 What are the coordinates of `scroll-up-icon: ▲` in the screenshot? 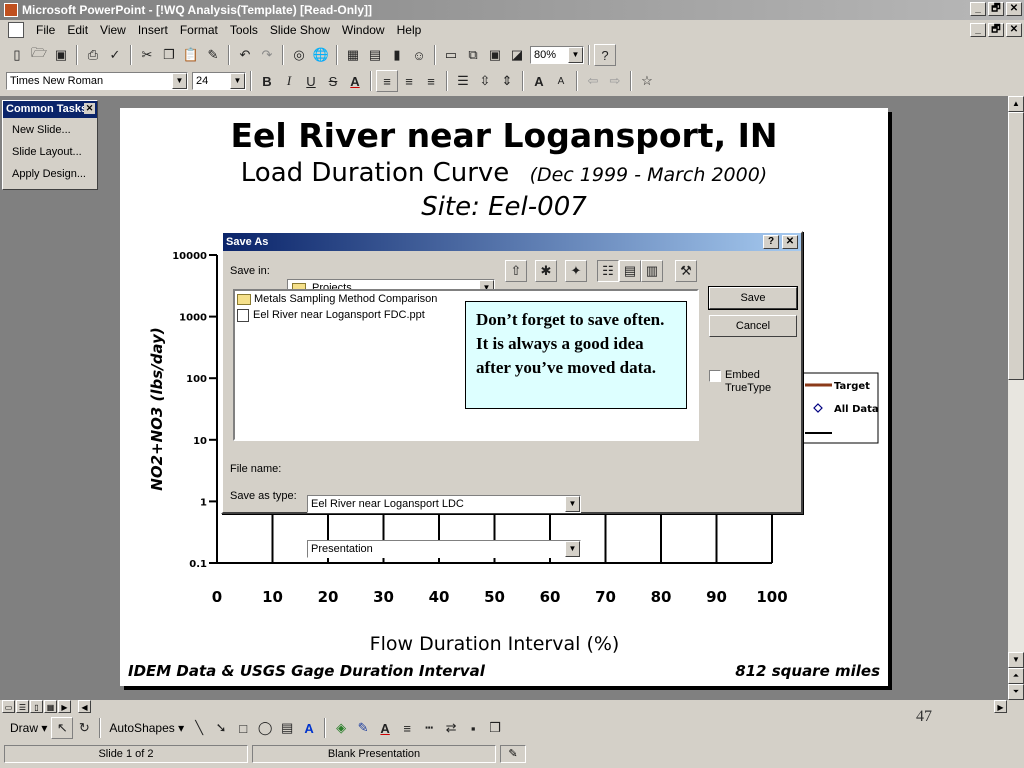 It's located at (1016, 104).